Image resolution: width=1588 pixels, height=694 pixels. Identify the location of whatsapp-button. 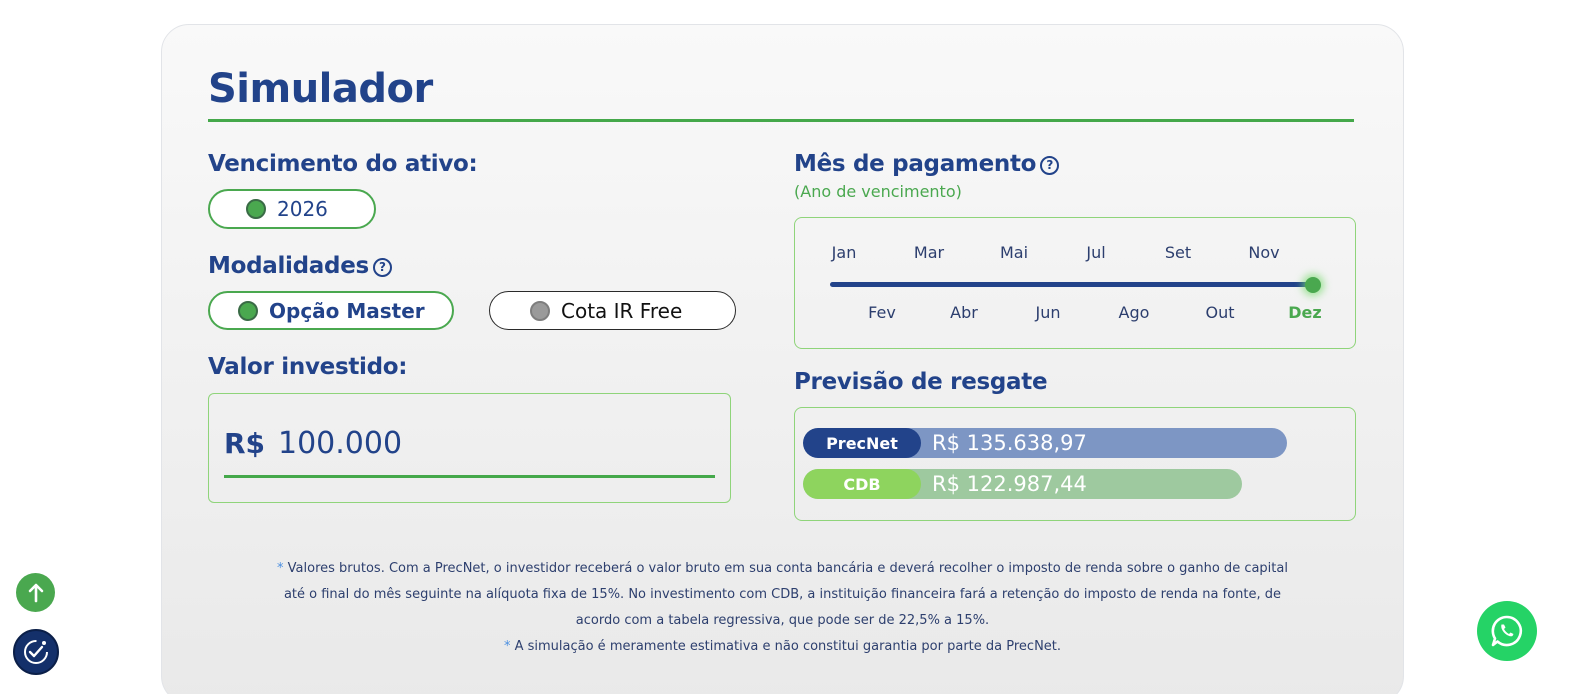
(1507, 631).